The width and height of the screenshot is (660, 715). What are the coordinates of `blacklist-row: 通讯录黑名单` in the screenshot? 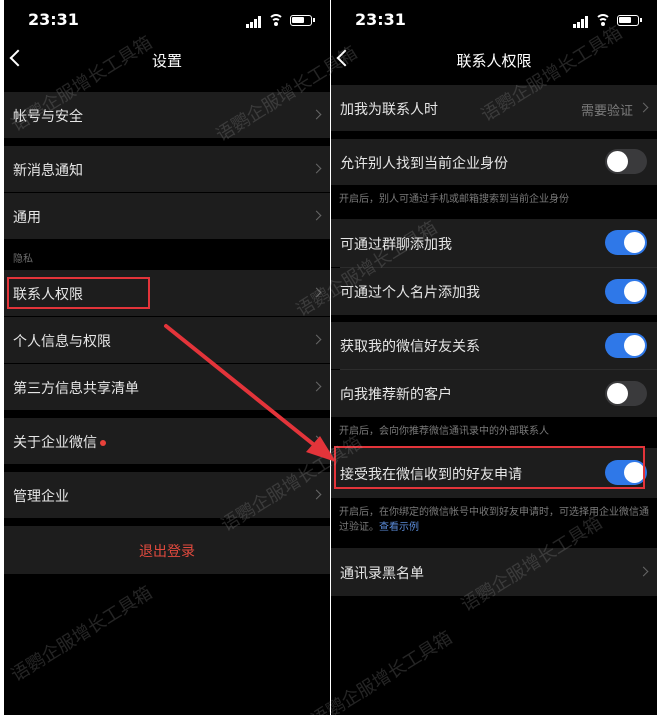 It's located at (494, 572).